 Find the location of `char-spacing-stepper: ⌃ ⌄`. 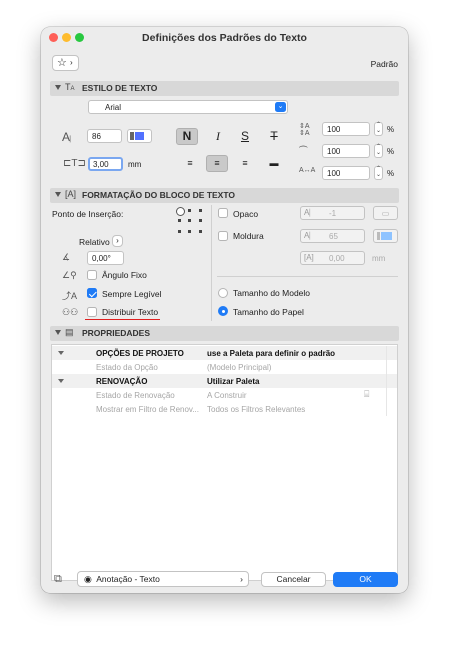

char-spacing-stepper: ⌃ ⌄ is located at coordinates (378, 151).